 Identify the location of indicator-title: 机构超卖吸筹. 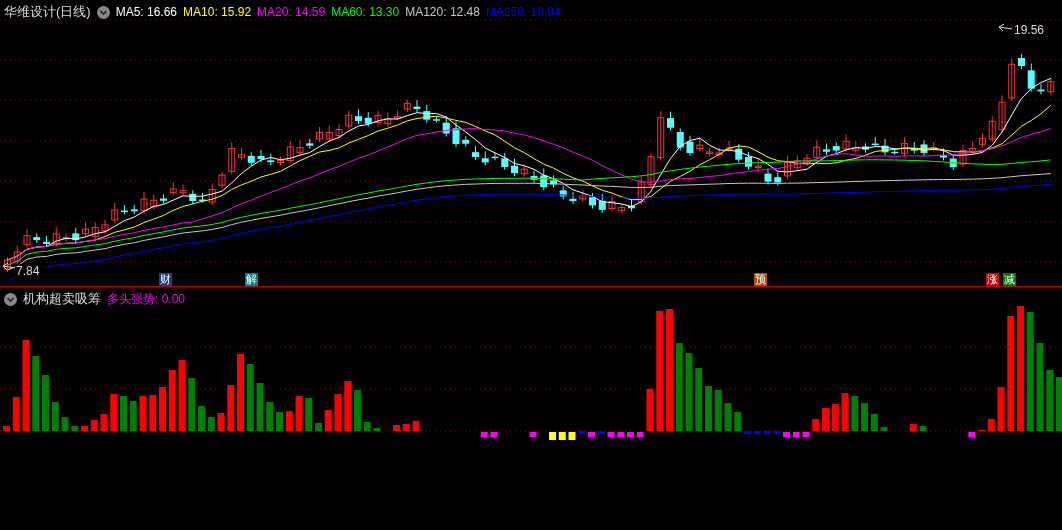
(62, 299).